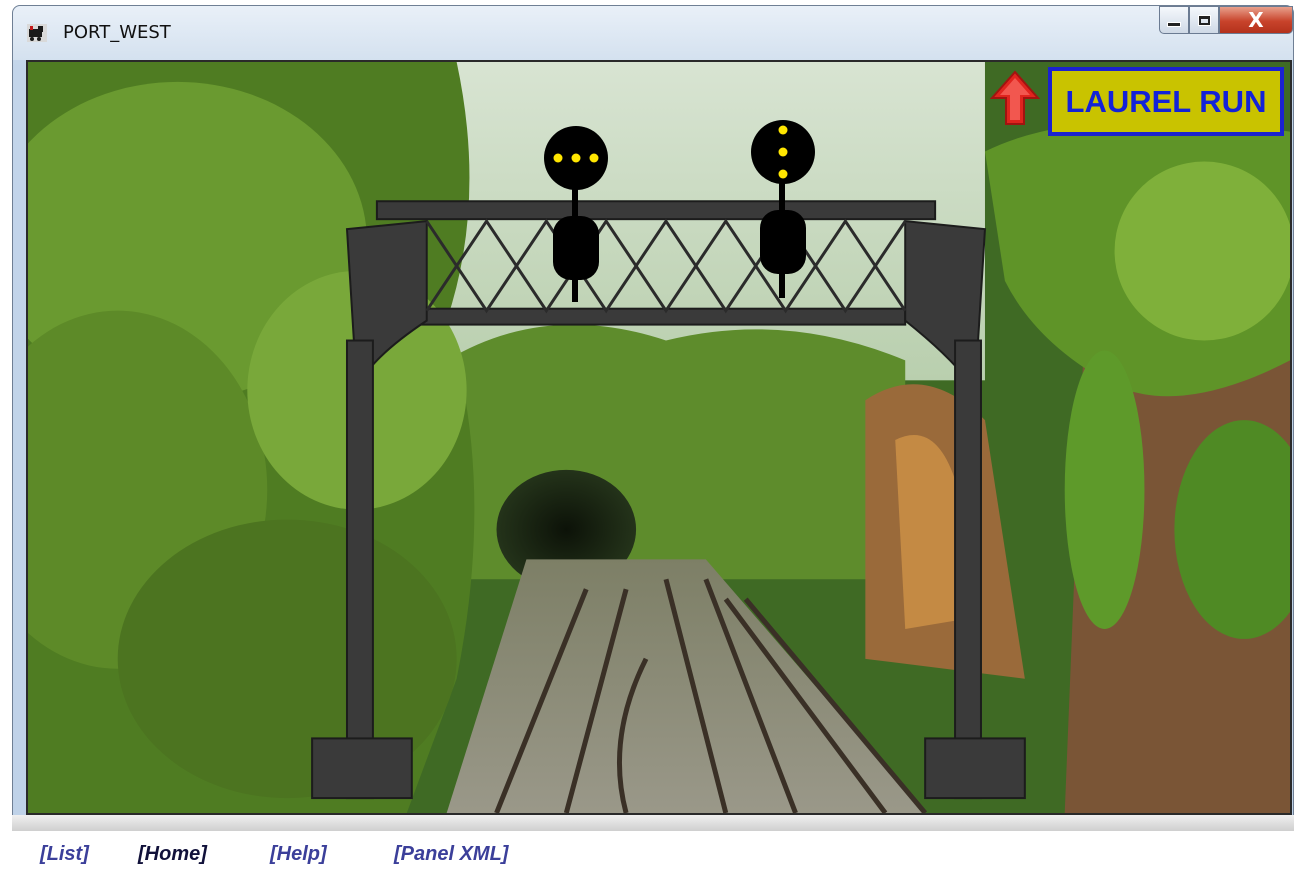  I want to click on title-bar: PORT_WEST X, so click(653, 33).